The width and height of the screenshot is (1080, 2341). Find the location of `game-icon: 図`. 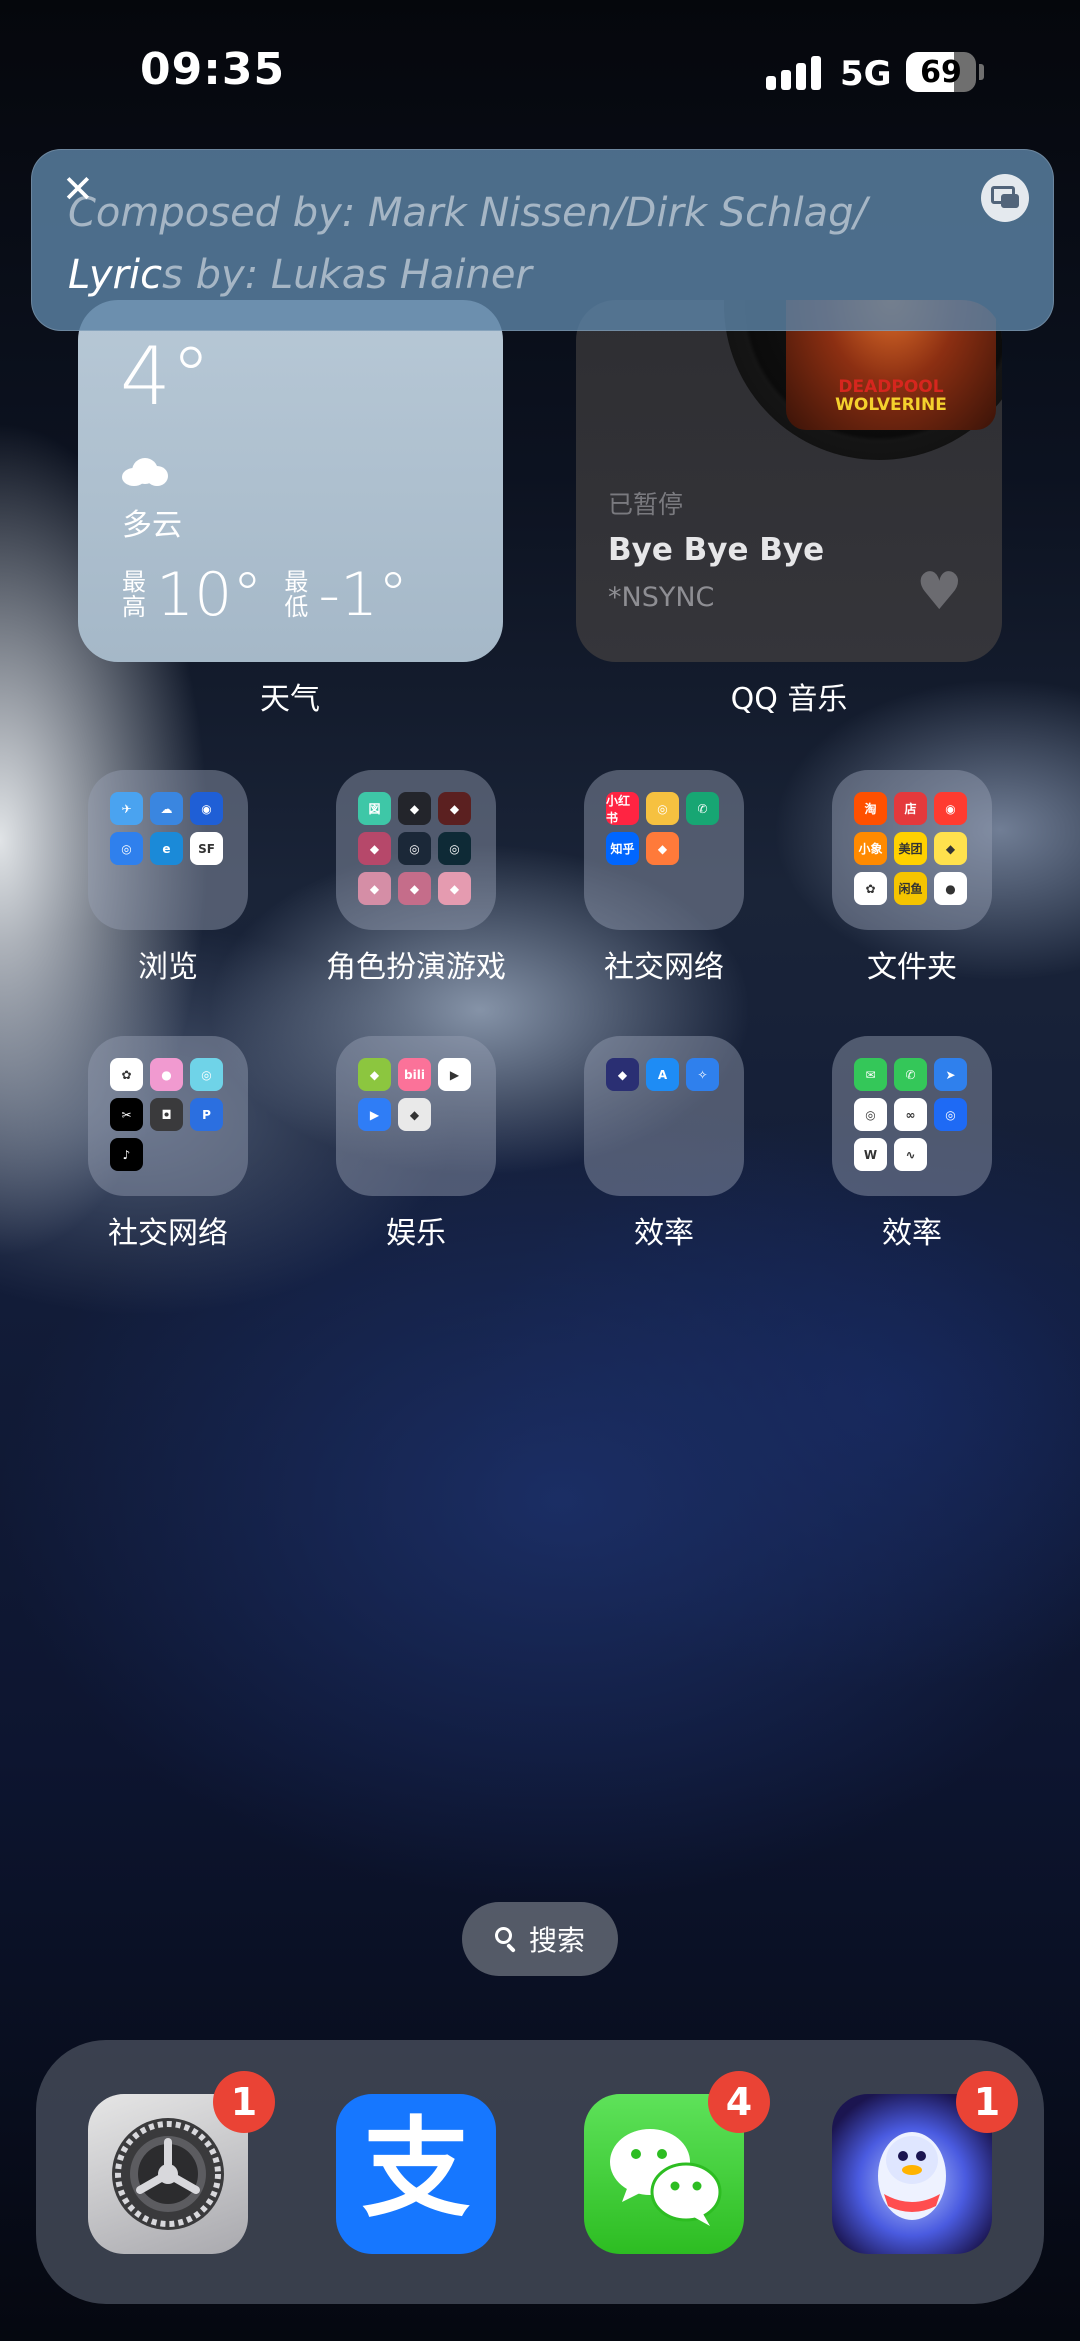

game-icon: 図 is located at coordinates (374, 808).